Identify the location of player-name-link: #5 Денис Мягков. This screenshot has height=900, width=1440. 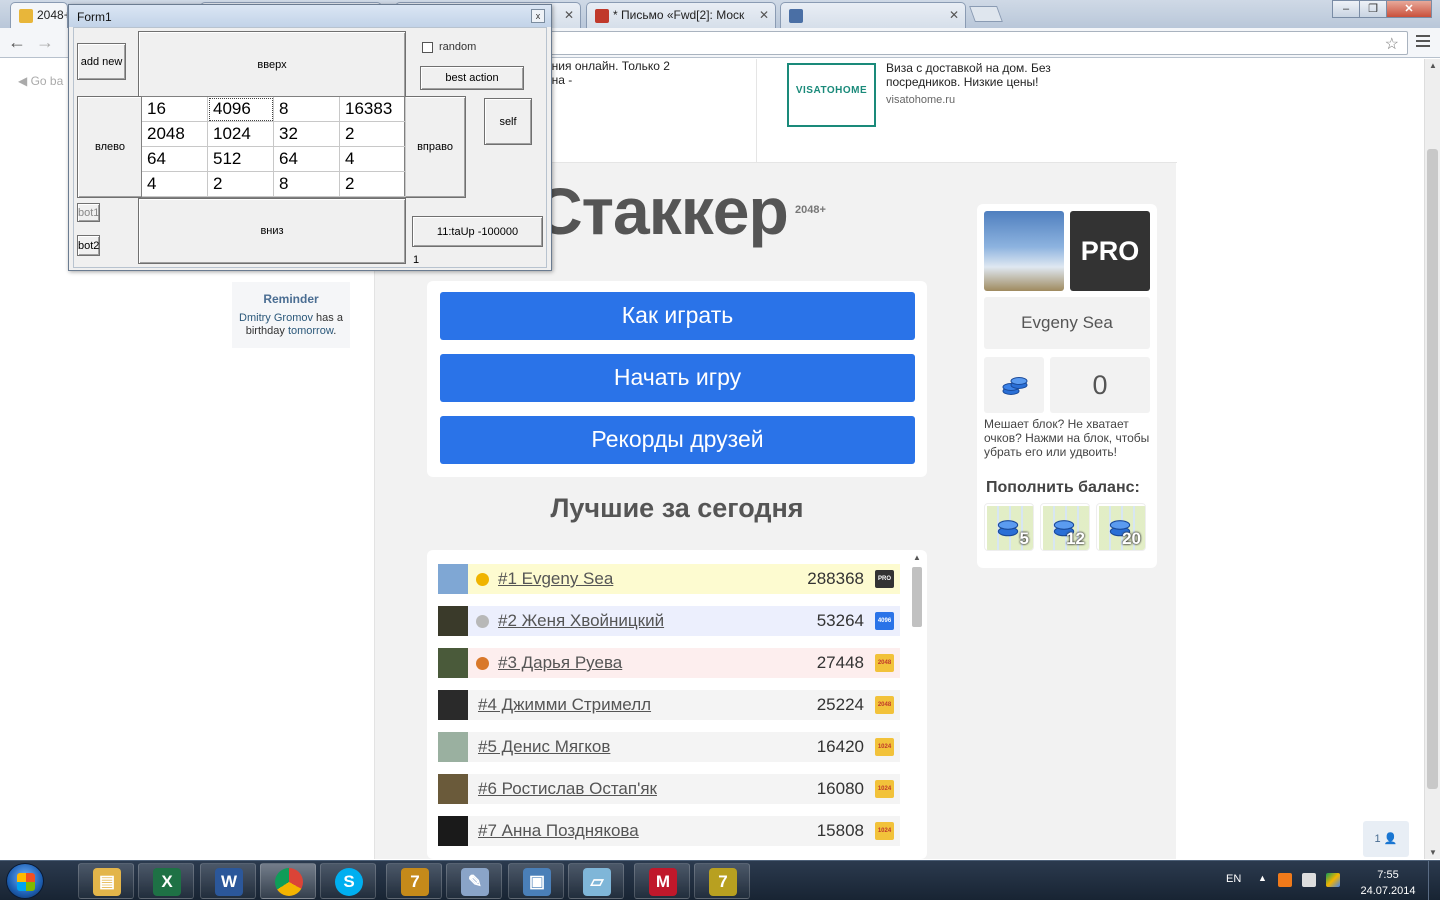
(544, 747).